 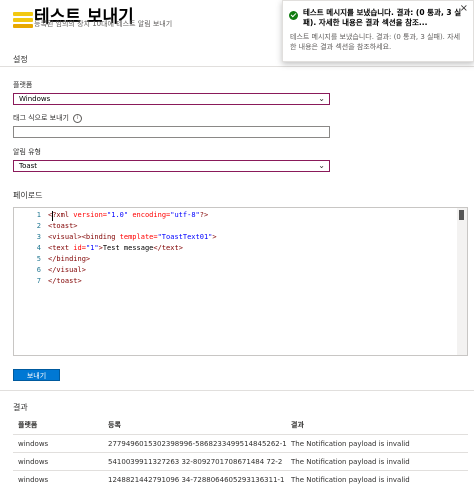 I want to click on platform-select-value: Windows, so click(x=35, y=99).